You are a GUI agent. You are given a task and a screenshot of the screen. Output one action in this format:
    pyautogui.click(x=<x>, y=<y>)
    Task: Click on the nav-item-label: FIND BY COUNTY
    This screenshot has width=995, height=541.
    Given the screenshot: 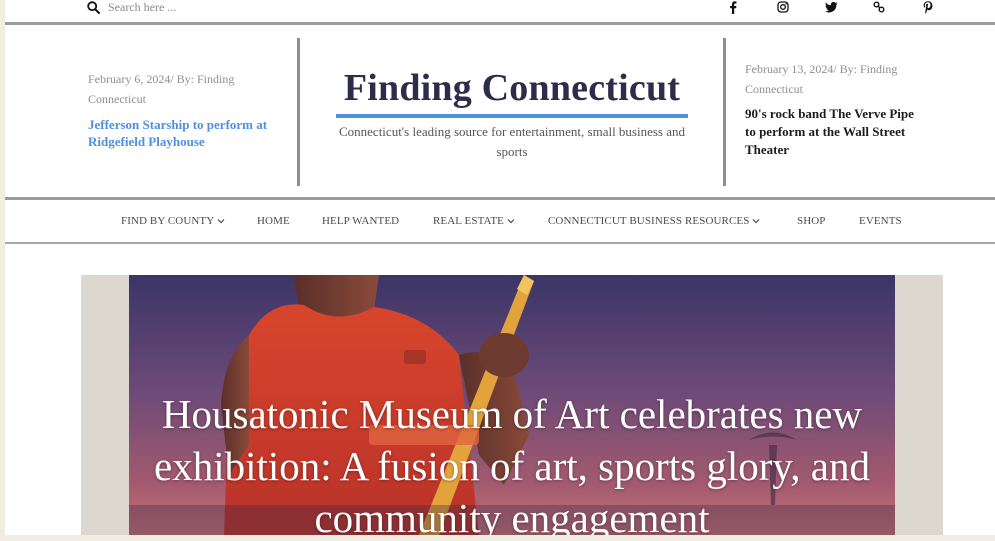 What is the action you would take?
    pyautogui.click(x=168, y=221)
    